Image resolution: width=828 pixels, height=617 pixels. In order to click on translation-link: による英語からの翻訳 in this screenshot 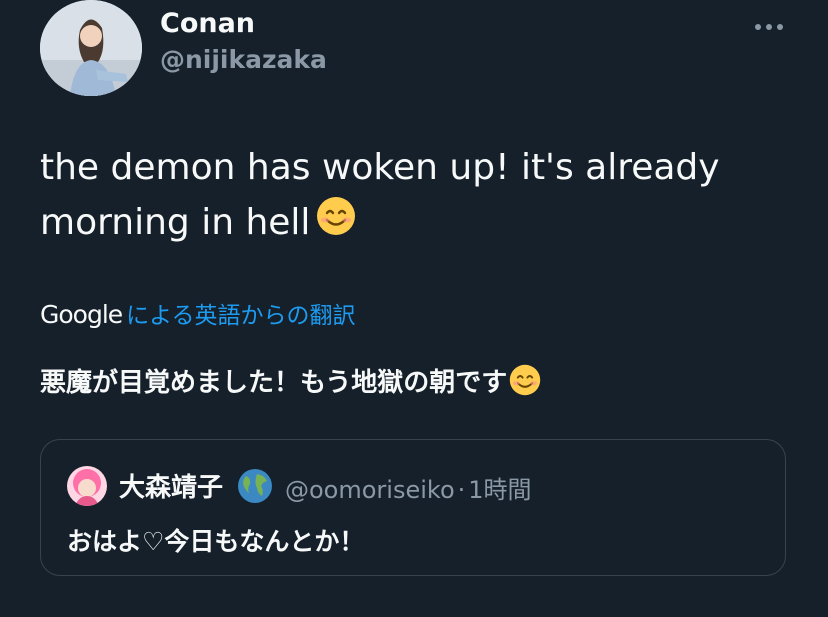, I will do `click(240, 316)`.